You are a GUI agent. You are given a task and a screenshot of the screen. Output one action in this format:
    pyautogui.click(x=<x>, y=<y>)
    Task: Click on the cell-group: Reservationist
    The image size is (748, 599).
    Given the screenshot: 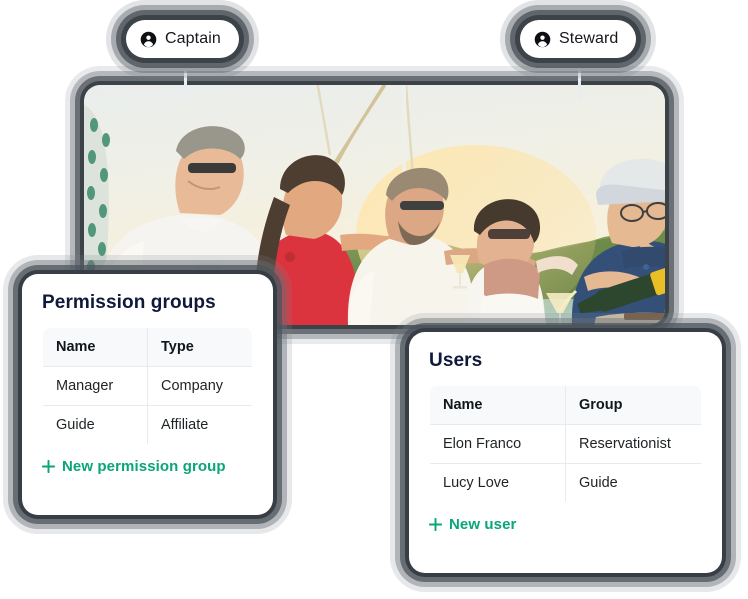 What is the action you would take?
    pyautogui.click(x=633, y=444)
    